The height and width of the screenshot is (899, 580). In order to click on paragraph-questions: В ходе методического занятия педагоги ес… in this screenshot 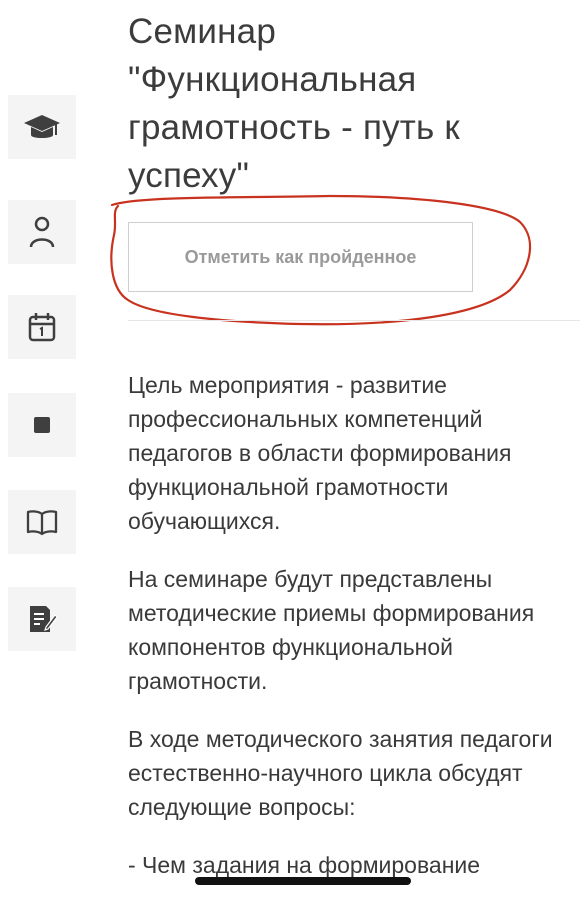, I will do `click(340, 773)`.